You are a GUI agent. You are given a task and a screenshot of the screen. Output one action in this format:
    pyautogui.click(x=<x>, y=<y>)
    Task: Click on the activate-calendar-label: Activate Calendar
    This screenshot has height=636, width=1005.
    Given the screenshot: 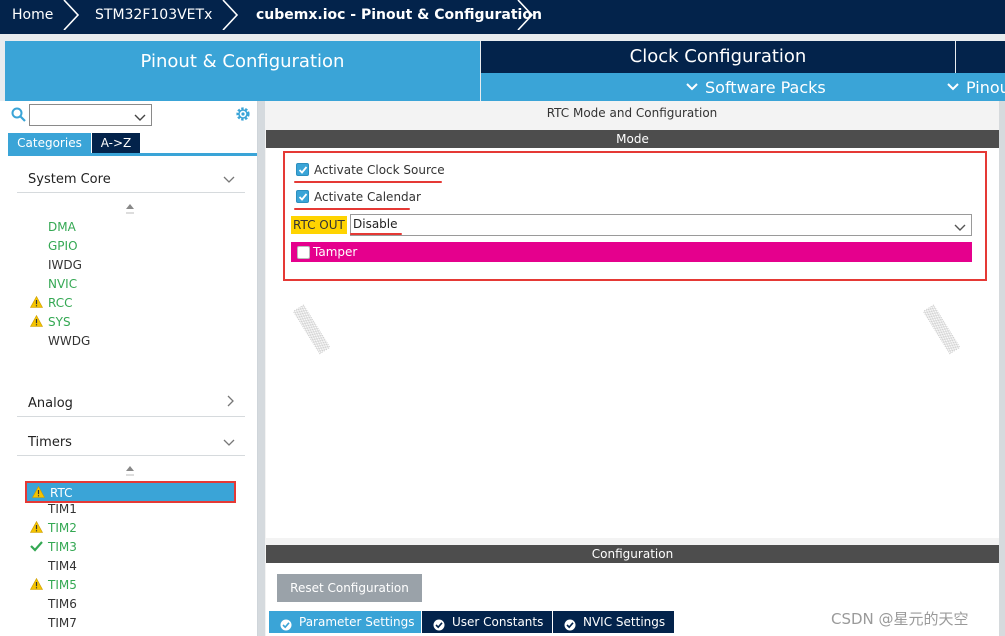 What is the action you would take?
    pyautogui.click(x=367, y=197)
    